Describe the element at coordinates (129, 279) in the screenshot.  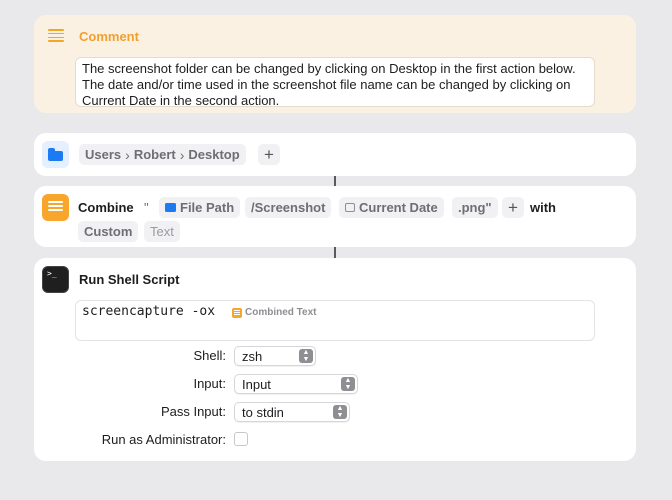
I see `shell-action-title: Run Shell Script` at that location.